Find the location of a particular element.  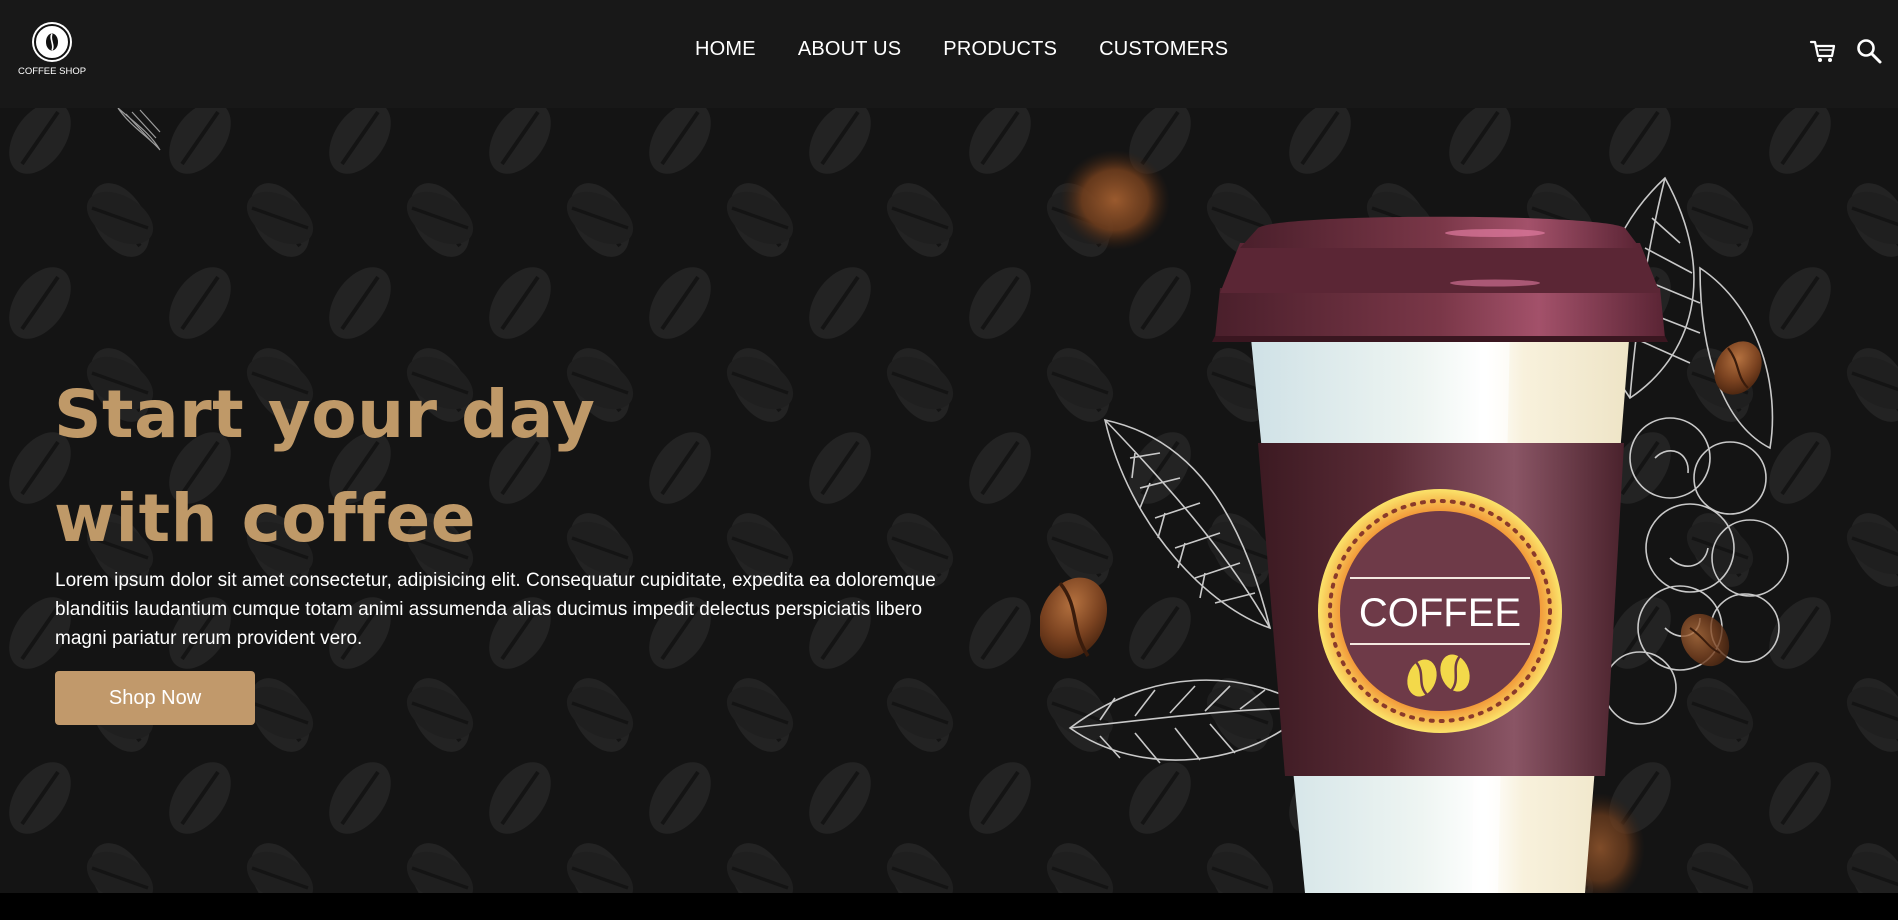

coffee-bean-icon is located at coordinates (52, 42).